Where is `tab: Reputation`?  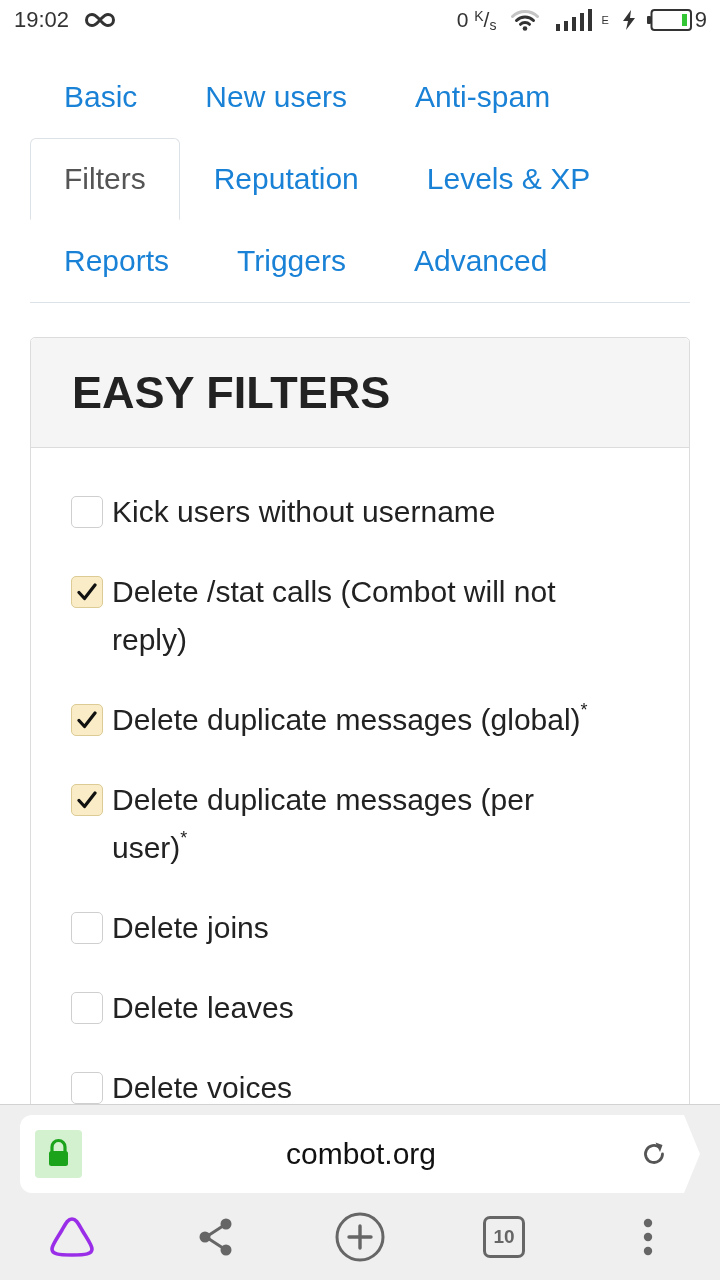 tab: Reputation is located at coordinates (286, 179).